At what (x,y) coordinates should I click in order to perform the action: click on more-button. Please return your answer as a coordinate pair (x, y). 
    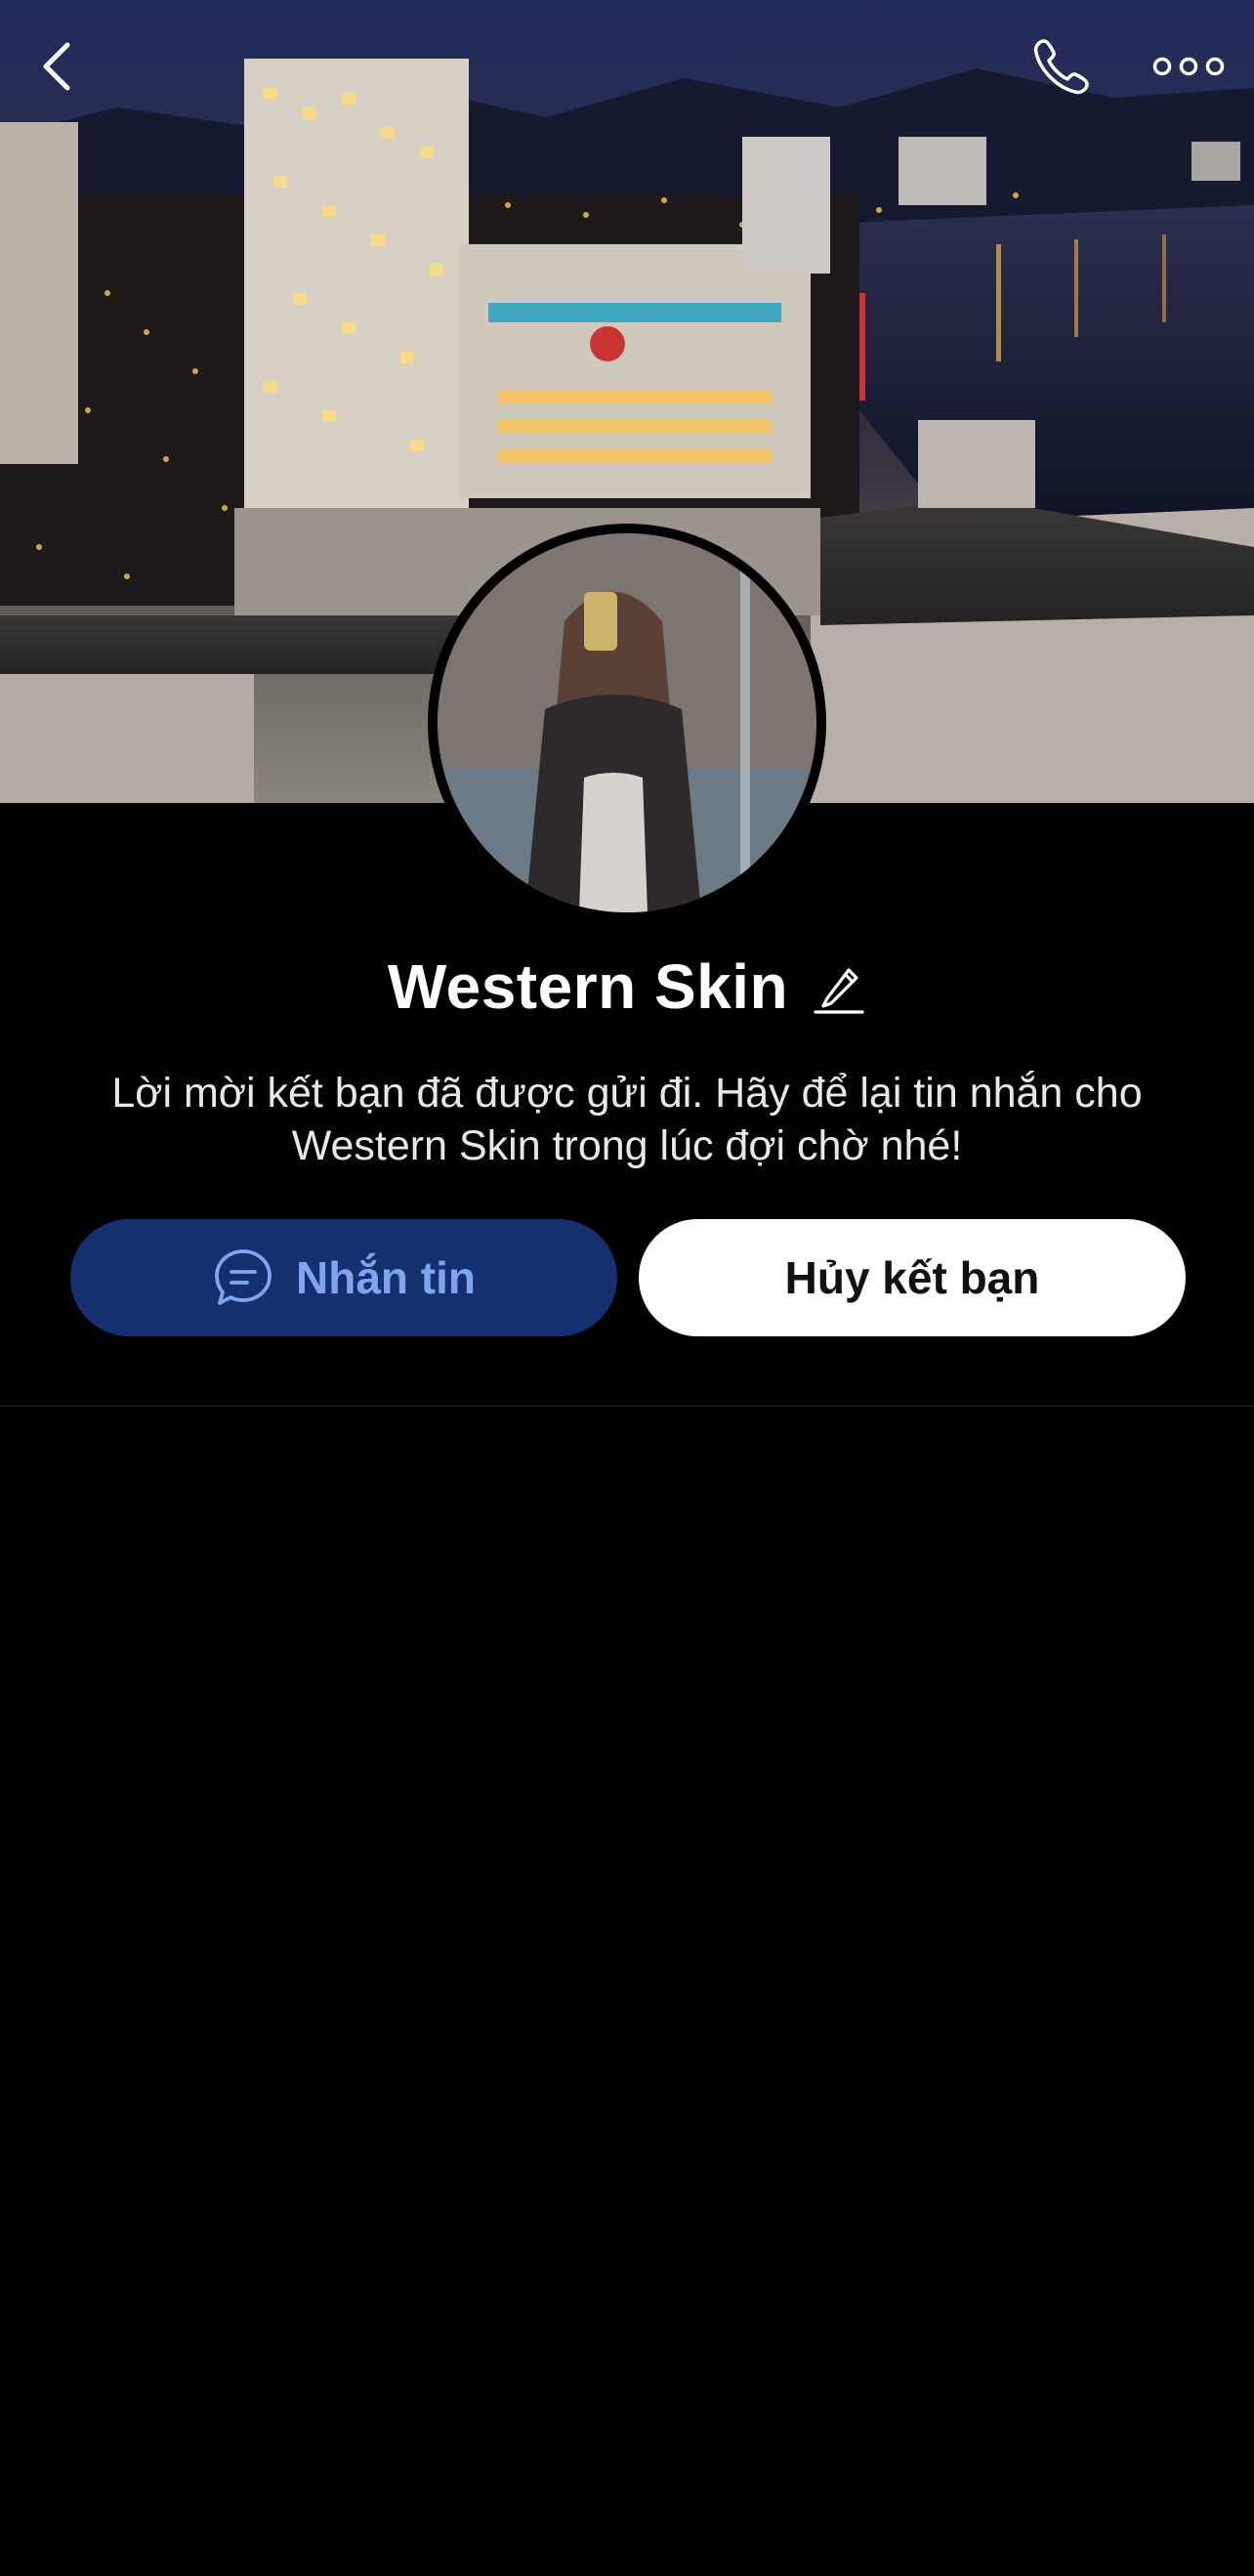
    Looking at the image, I should click on (1189, 66).